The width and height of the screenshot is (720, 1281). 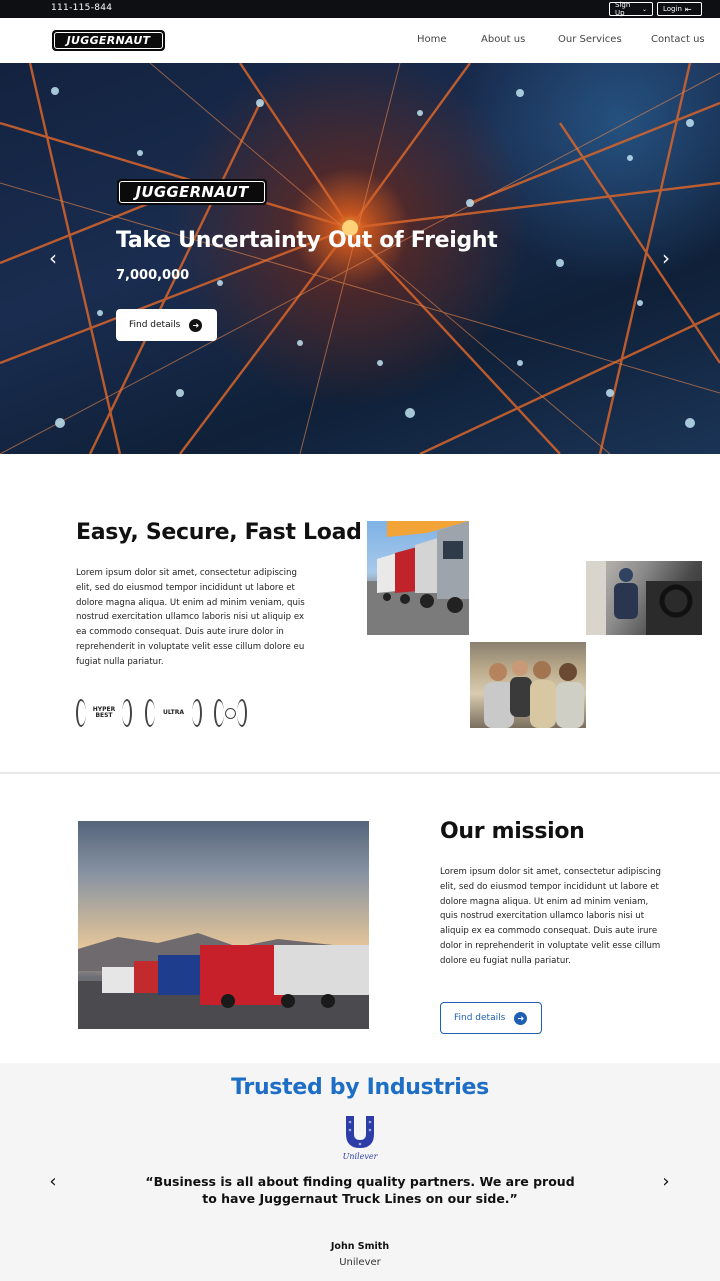 I want to click on hero-logo-text: JUGGERNAUT, so click(x=192, y=192).